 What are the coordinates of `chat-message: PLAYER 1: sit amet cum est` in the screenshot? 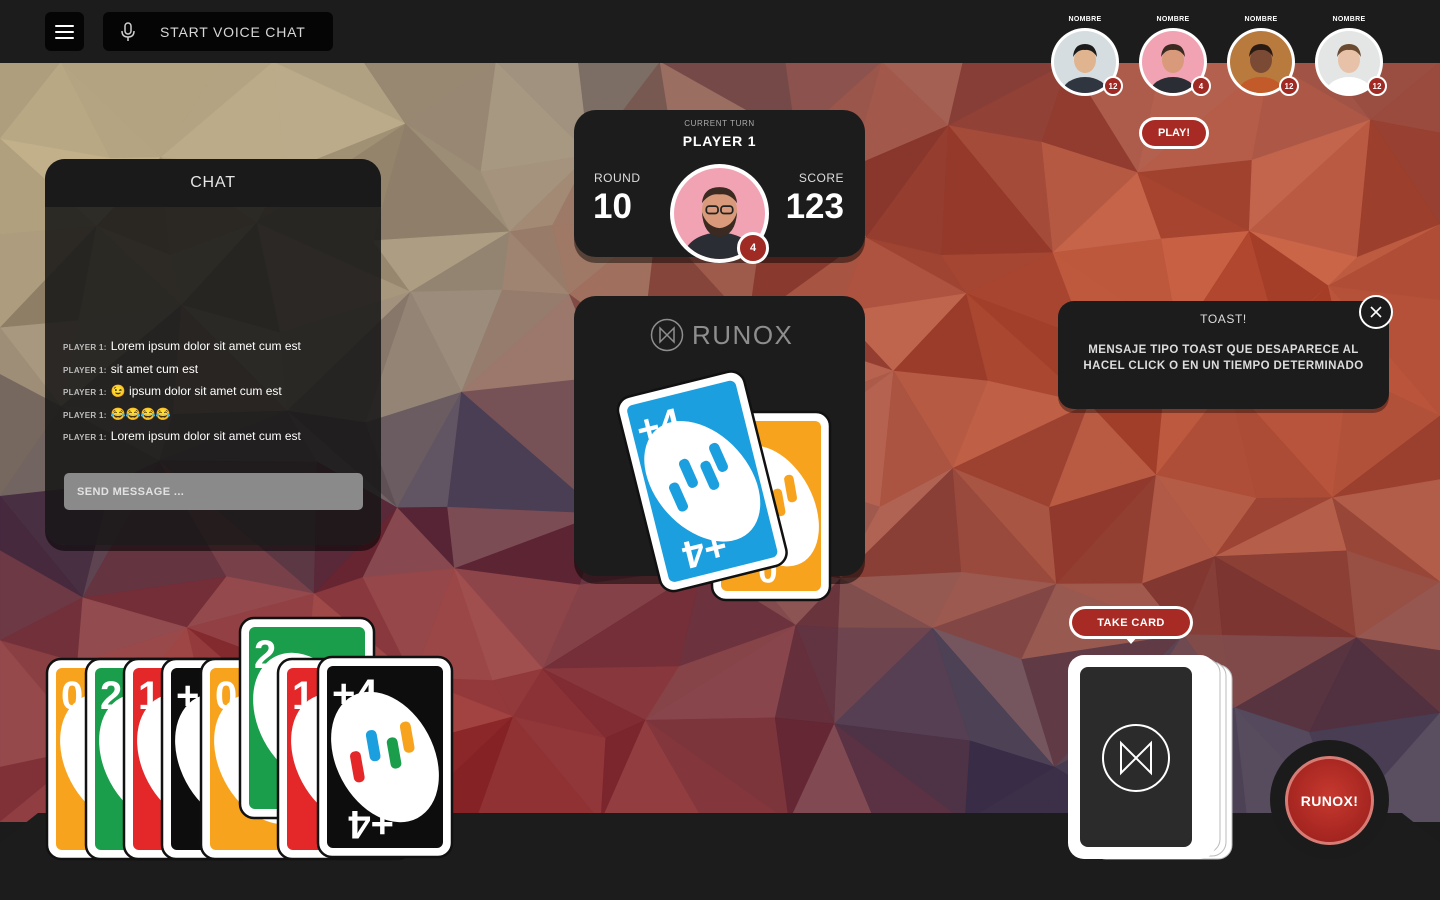 It's located at (213, 371).